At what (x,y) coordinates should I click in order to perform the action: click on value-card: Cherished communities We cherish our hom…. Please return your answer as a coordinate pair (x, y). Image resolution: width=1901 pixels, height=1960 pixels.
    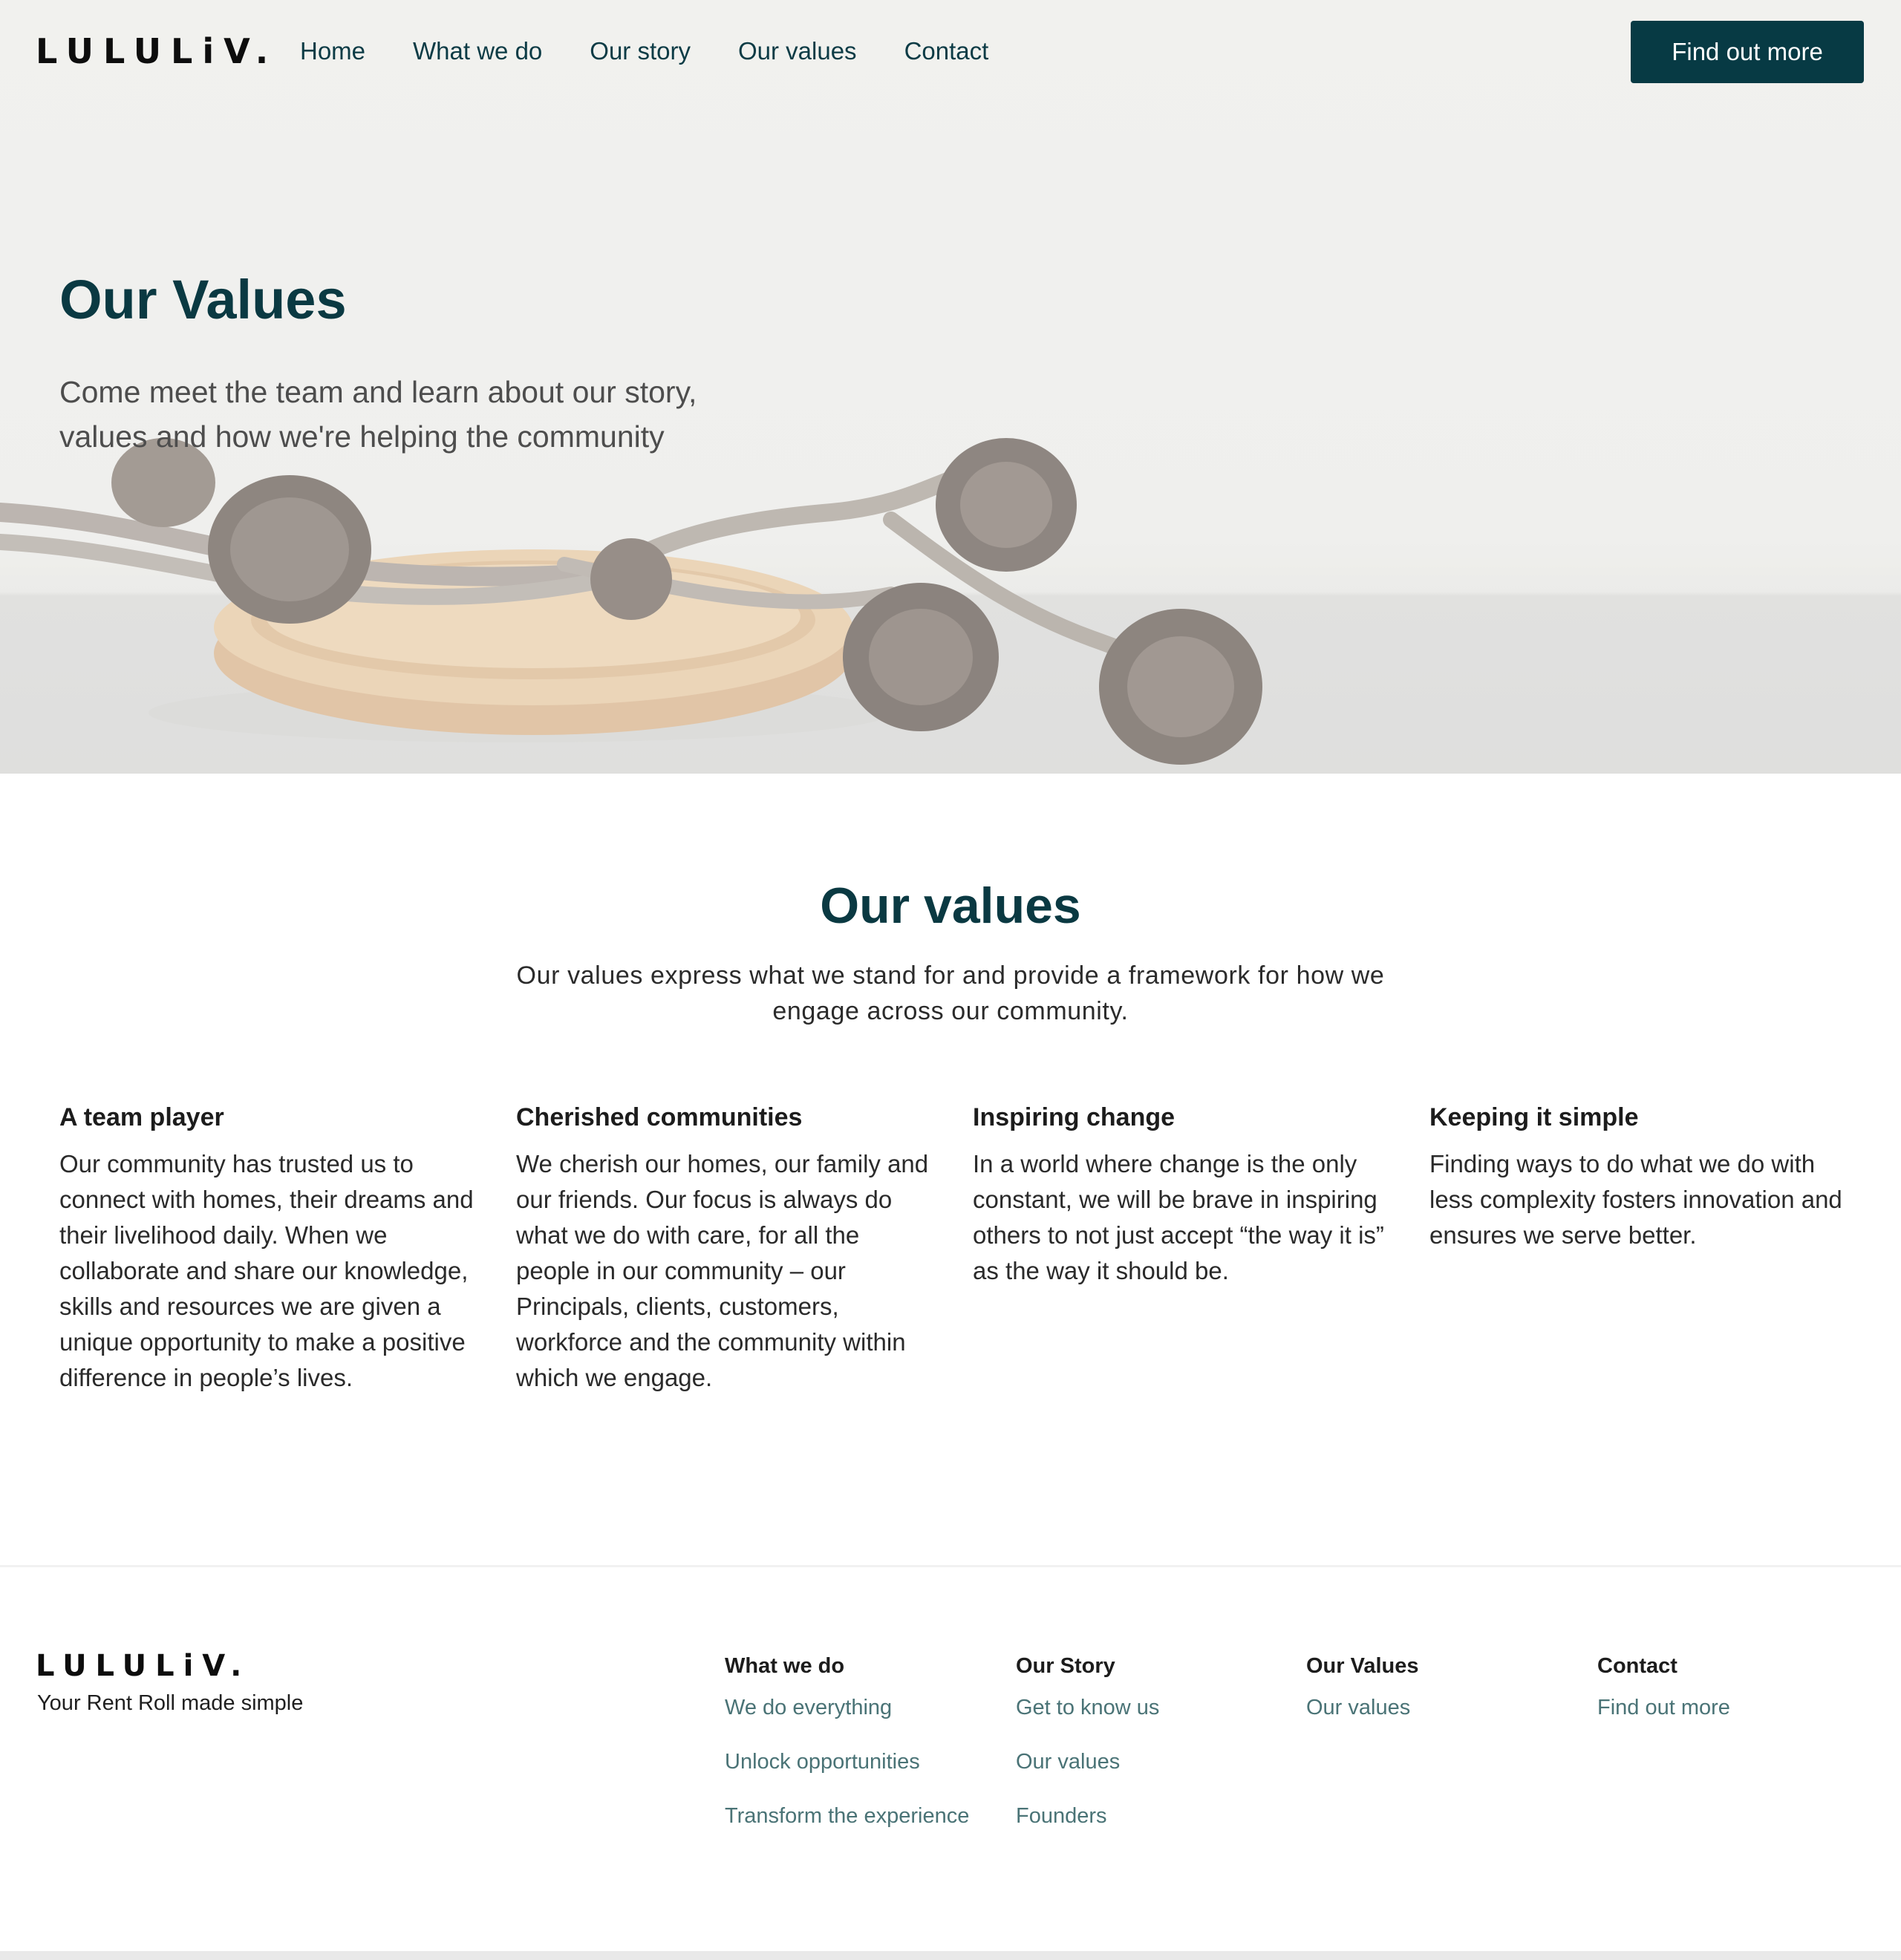
    Looking at the image, I should click on (724, 1246).